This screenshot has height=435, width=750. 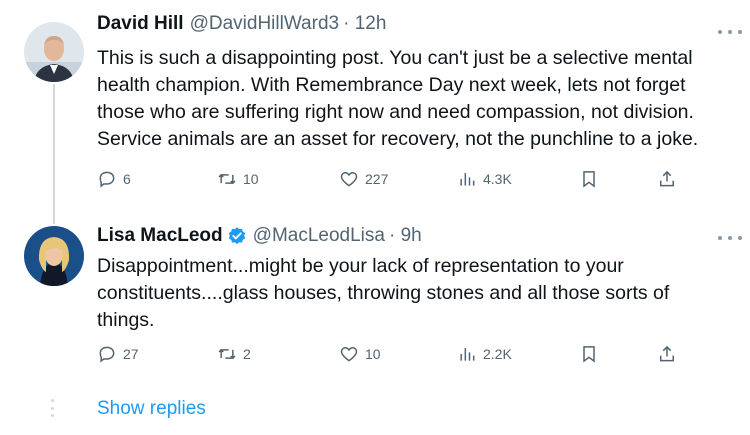 I want to click on like-count: 10, so click(x=373, y=354).